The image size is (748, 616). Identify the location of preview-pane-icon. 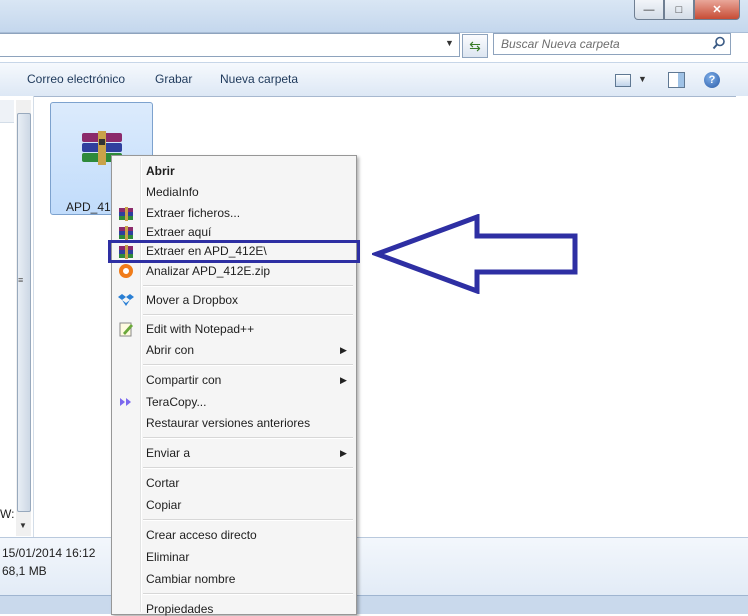
(676, 80).